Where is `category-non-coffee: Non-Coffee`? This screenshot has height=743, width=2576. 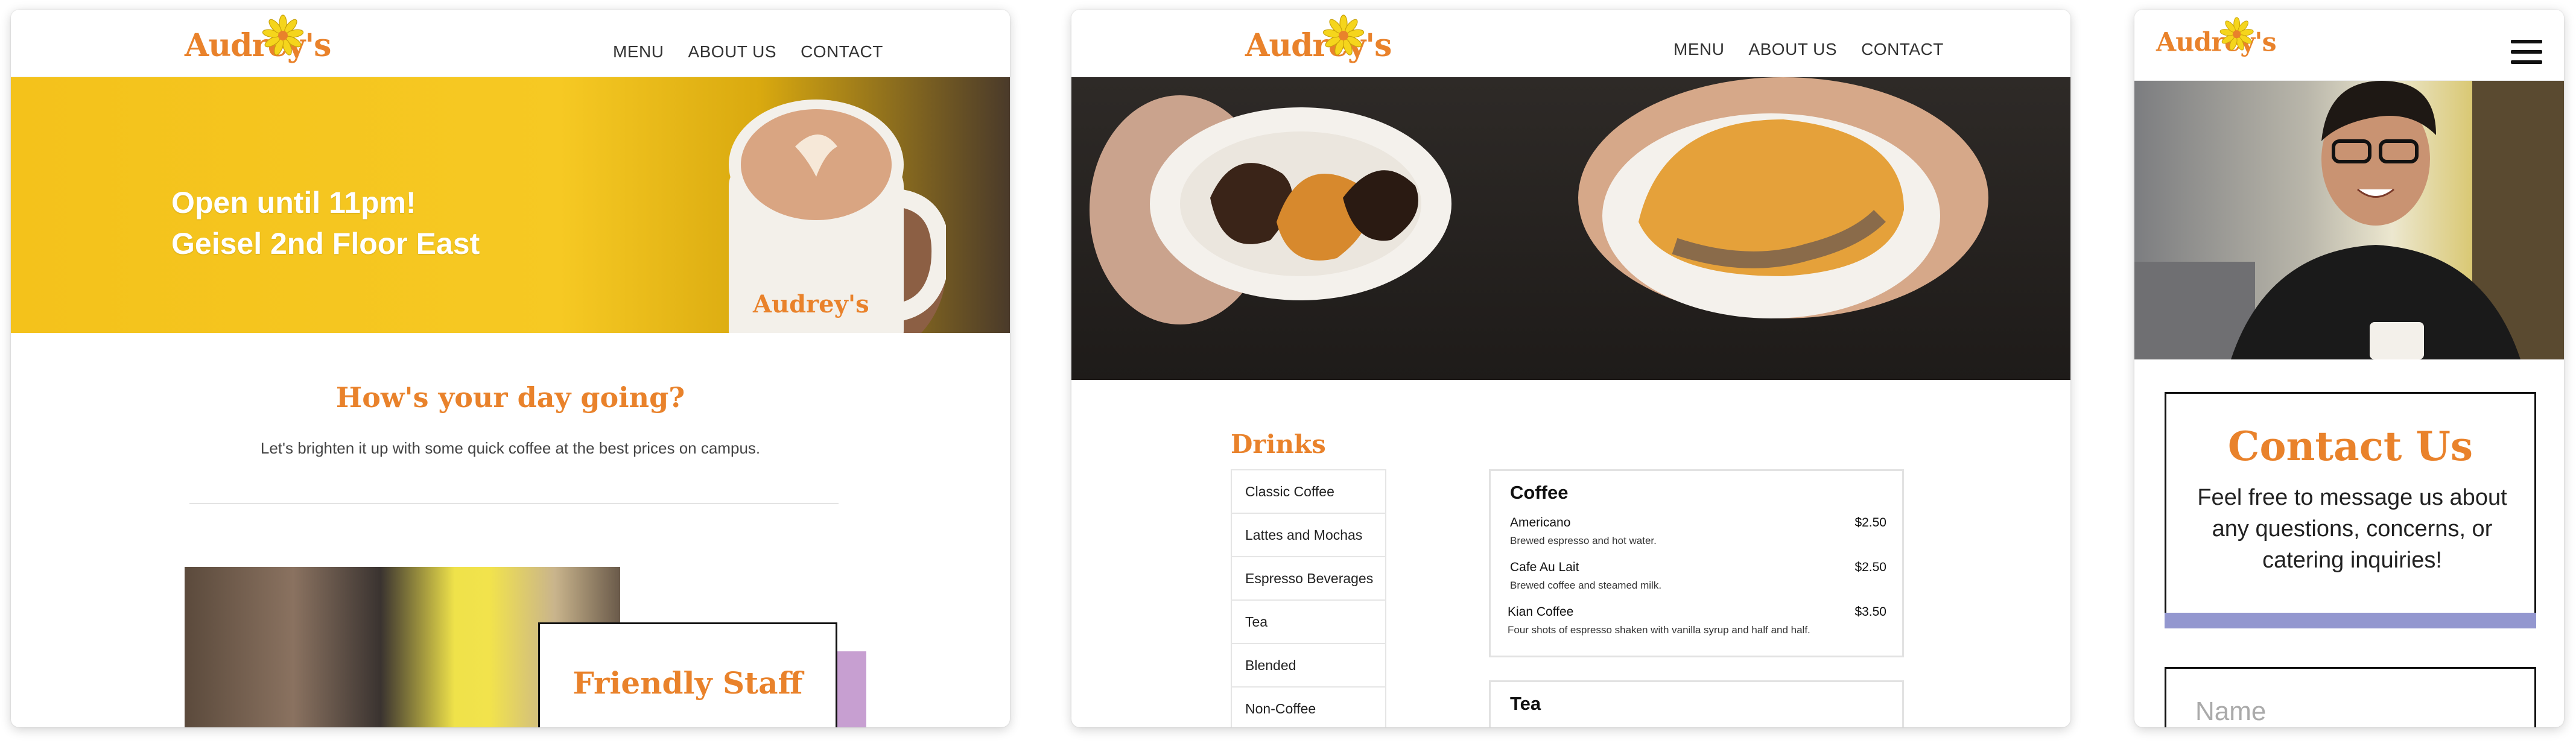 category-non-coffee: Non-Coffee is located at coordinates (1308, 707).